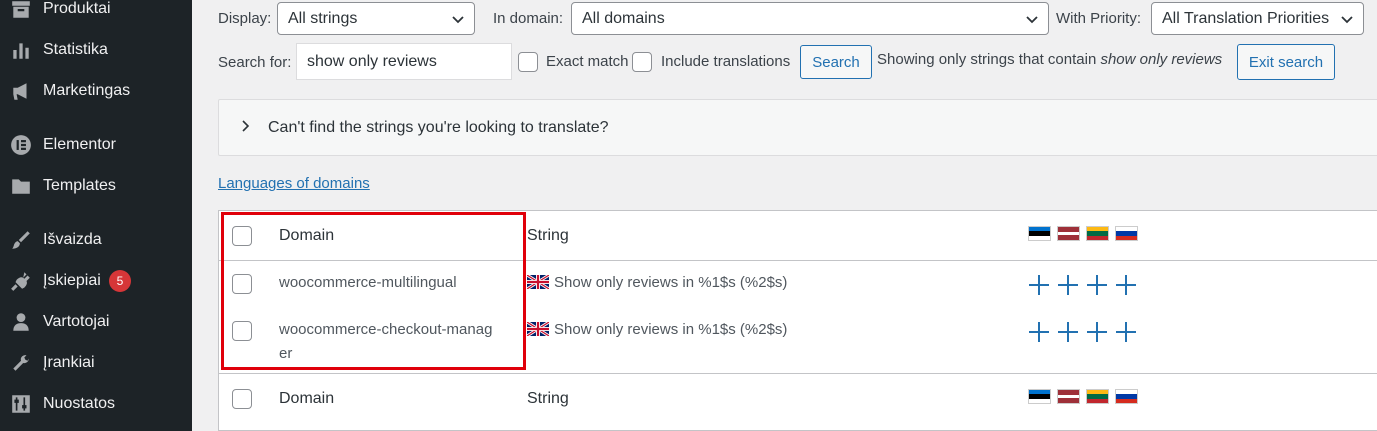 This screenshot has width=1377, height=431. What do you see at coordinates (306, 236) in the screenshot?
I see `domain-column-header: Domain` at bounding box center [306, 236].